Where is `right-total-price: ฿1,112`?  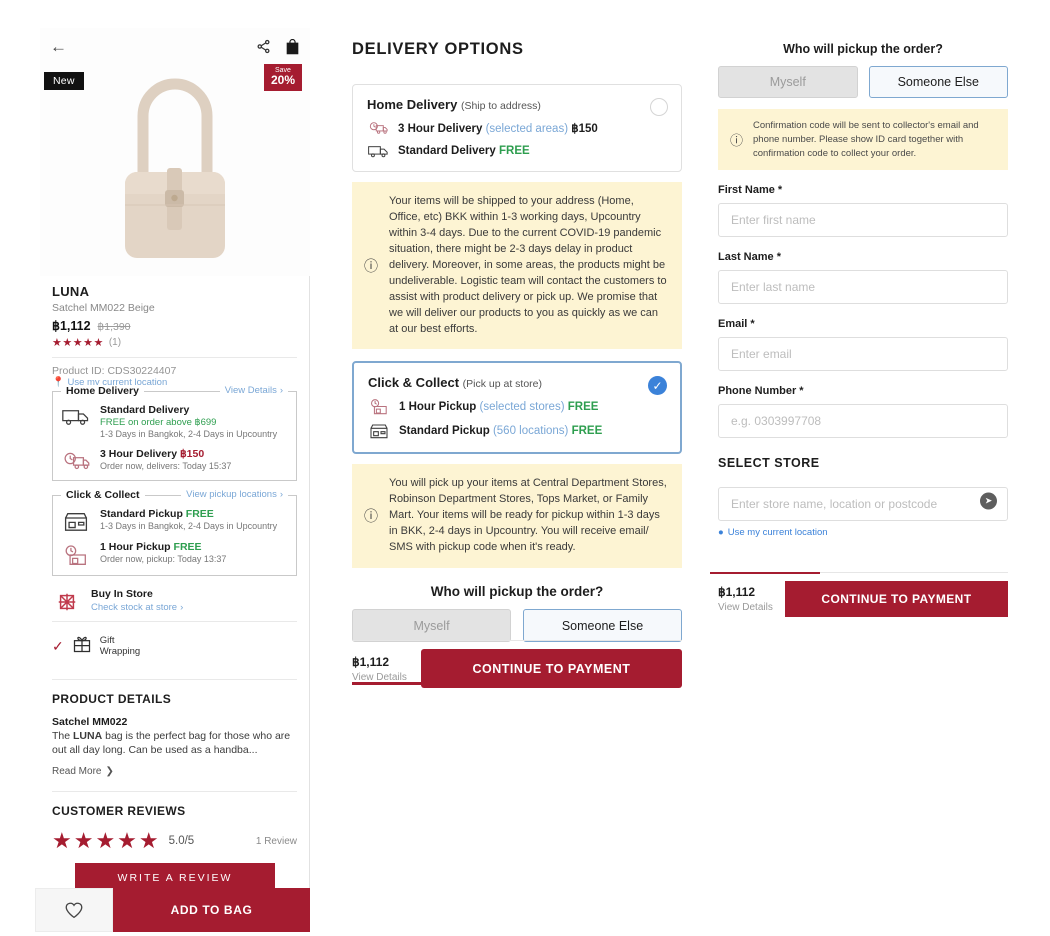 right-total-price: ฿1,112 is located at coordinates (737, 592).